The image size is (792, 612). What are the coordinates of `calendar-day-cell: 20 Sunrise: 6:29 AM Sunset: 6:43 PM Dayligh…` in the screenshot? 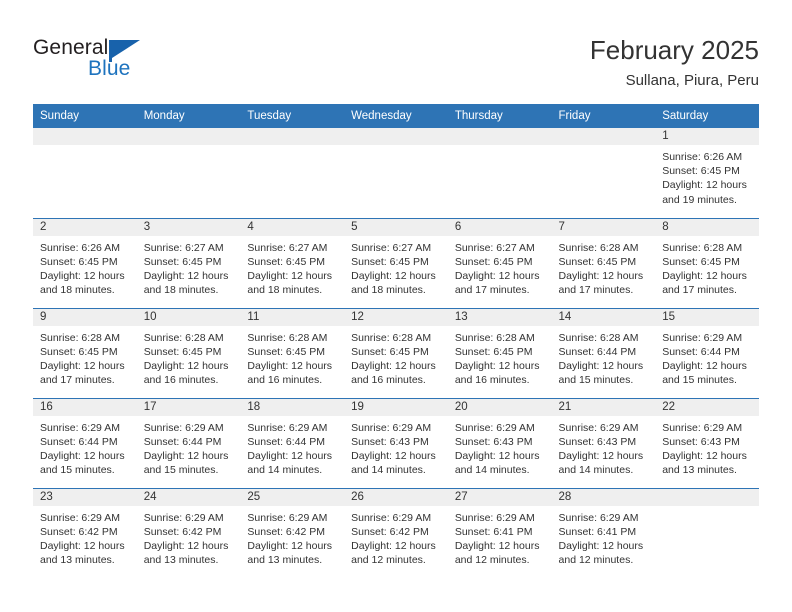 It's located at (499, 442).